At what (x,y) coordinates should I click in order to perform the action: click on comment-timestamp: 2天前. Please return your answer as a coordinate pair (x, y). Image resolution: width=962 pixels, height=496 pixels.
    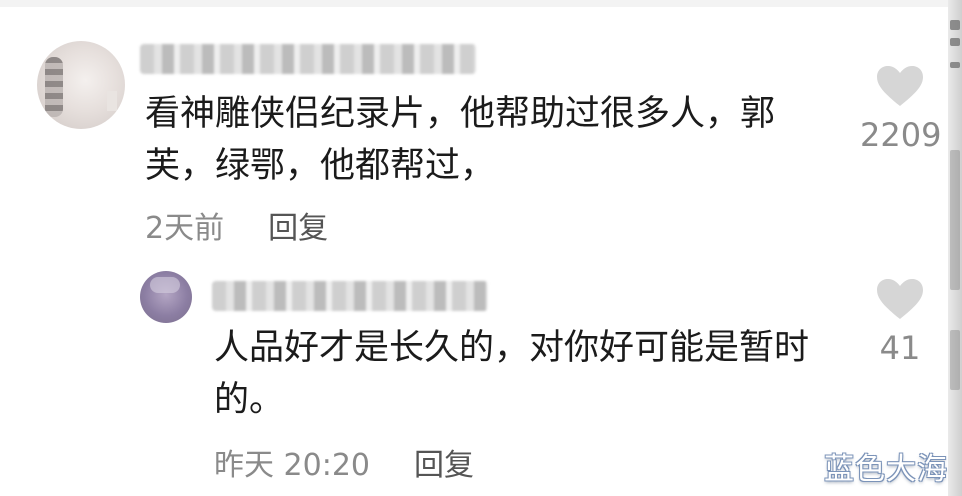
    Looking at the image, I should click on (185, 228).